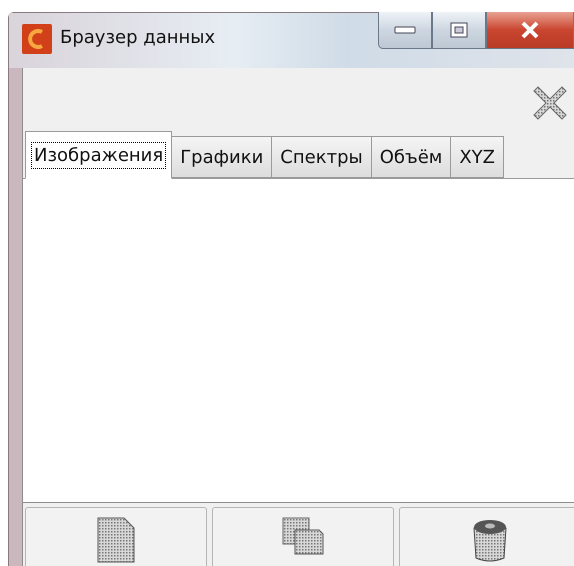  I want to click on tab: Объём, so click(411, 157).